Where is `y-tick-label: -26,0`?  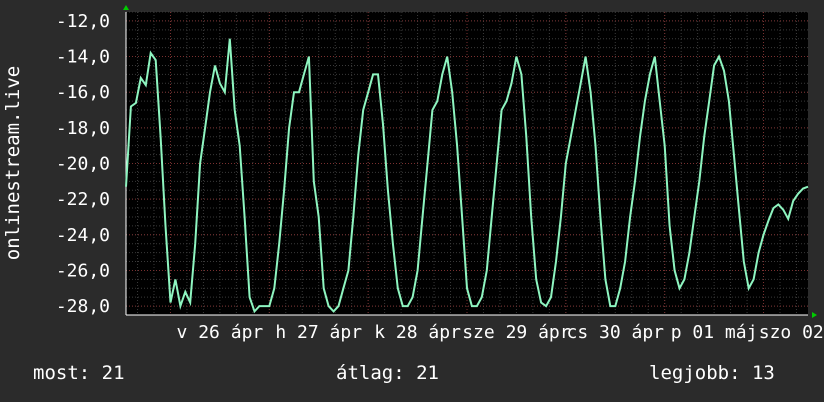 y-tick-label: -26,0 is located at coordinates (83, 270).